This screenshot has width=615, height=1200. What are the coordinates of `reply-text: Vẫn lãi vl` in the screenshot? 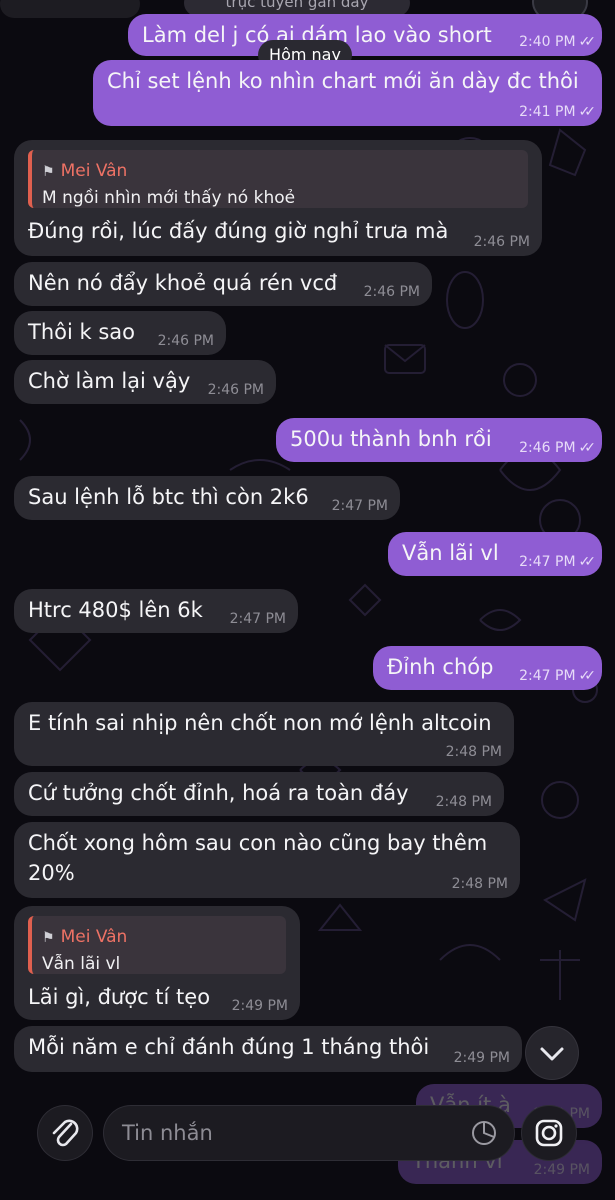 It's located at (81, 964).